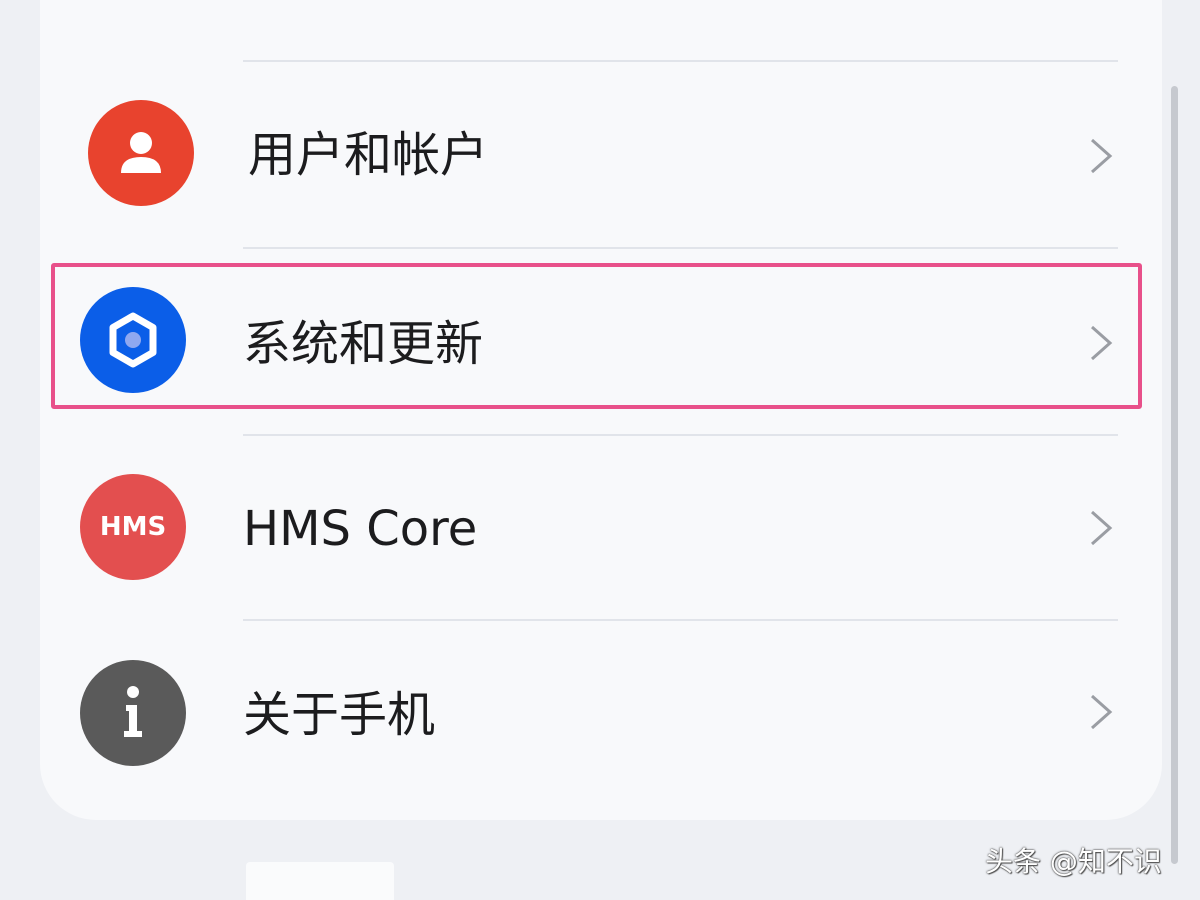  What do you see at coordinates (363, 344) in the screenshot?
I see `settings-item-label: 系统和更新` at bounding box center [363, 344].